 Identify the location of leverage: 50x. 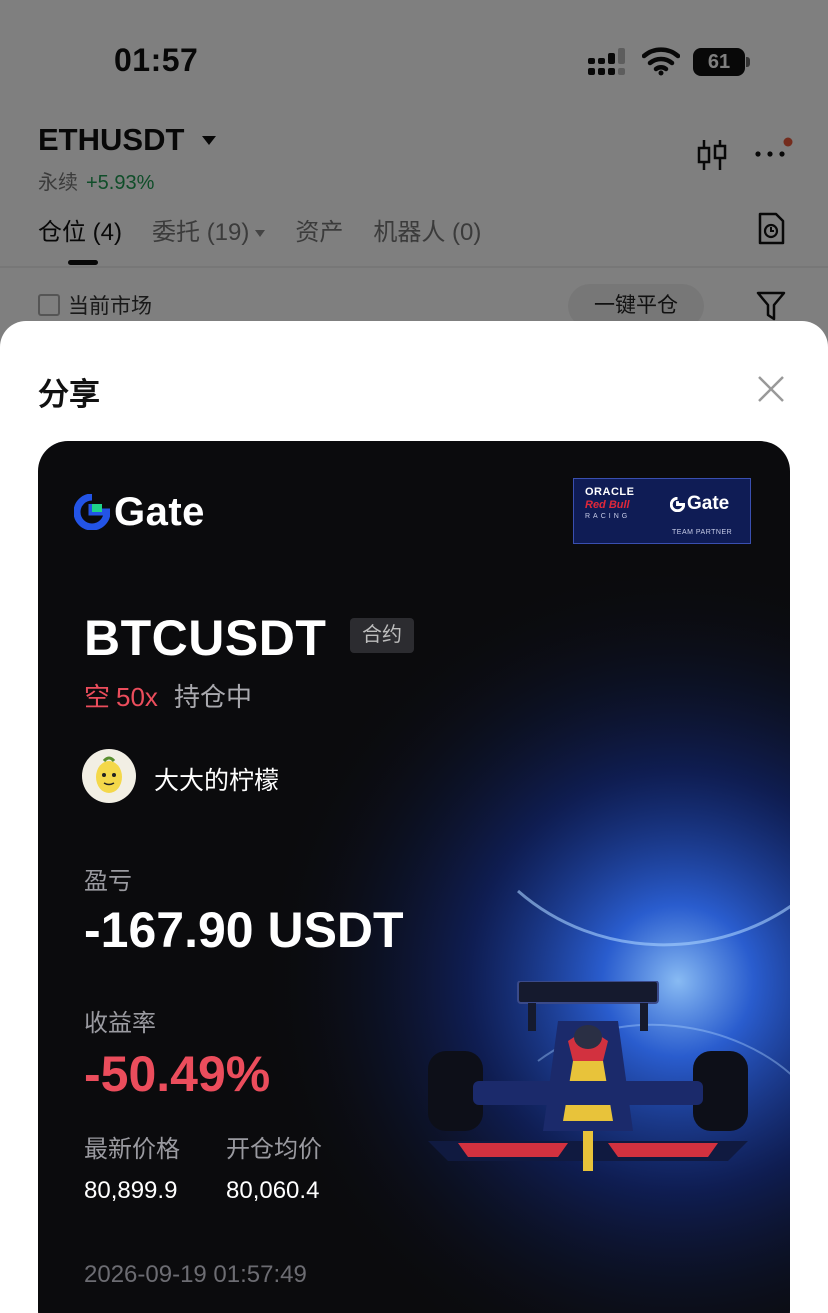
(137, 697).